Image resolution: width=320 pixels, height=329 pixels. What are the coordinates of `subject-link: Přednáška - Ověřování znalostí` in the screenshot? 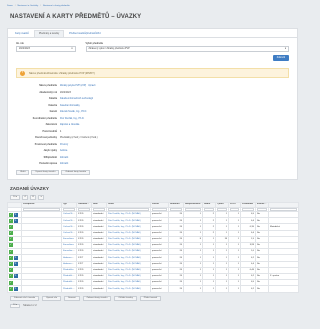 It's located at (69, 276).